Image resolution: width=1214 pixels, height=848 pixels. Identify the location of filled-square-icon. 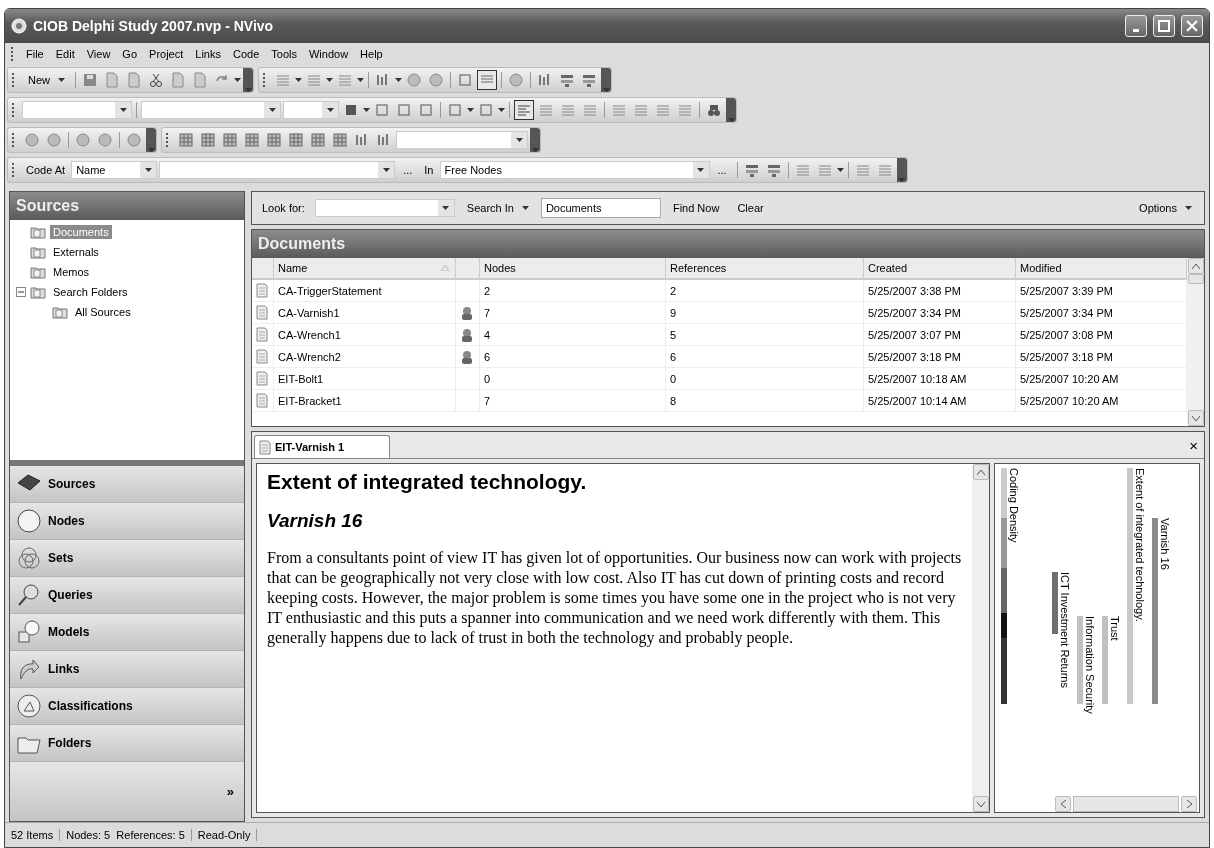
(351, 110).